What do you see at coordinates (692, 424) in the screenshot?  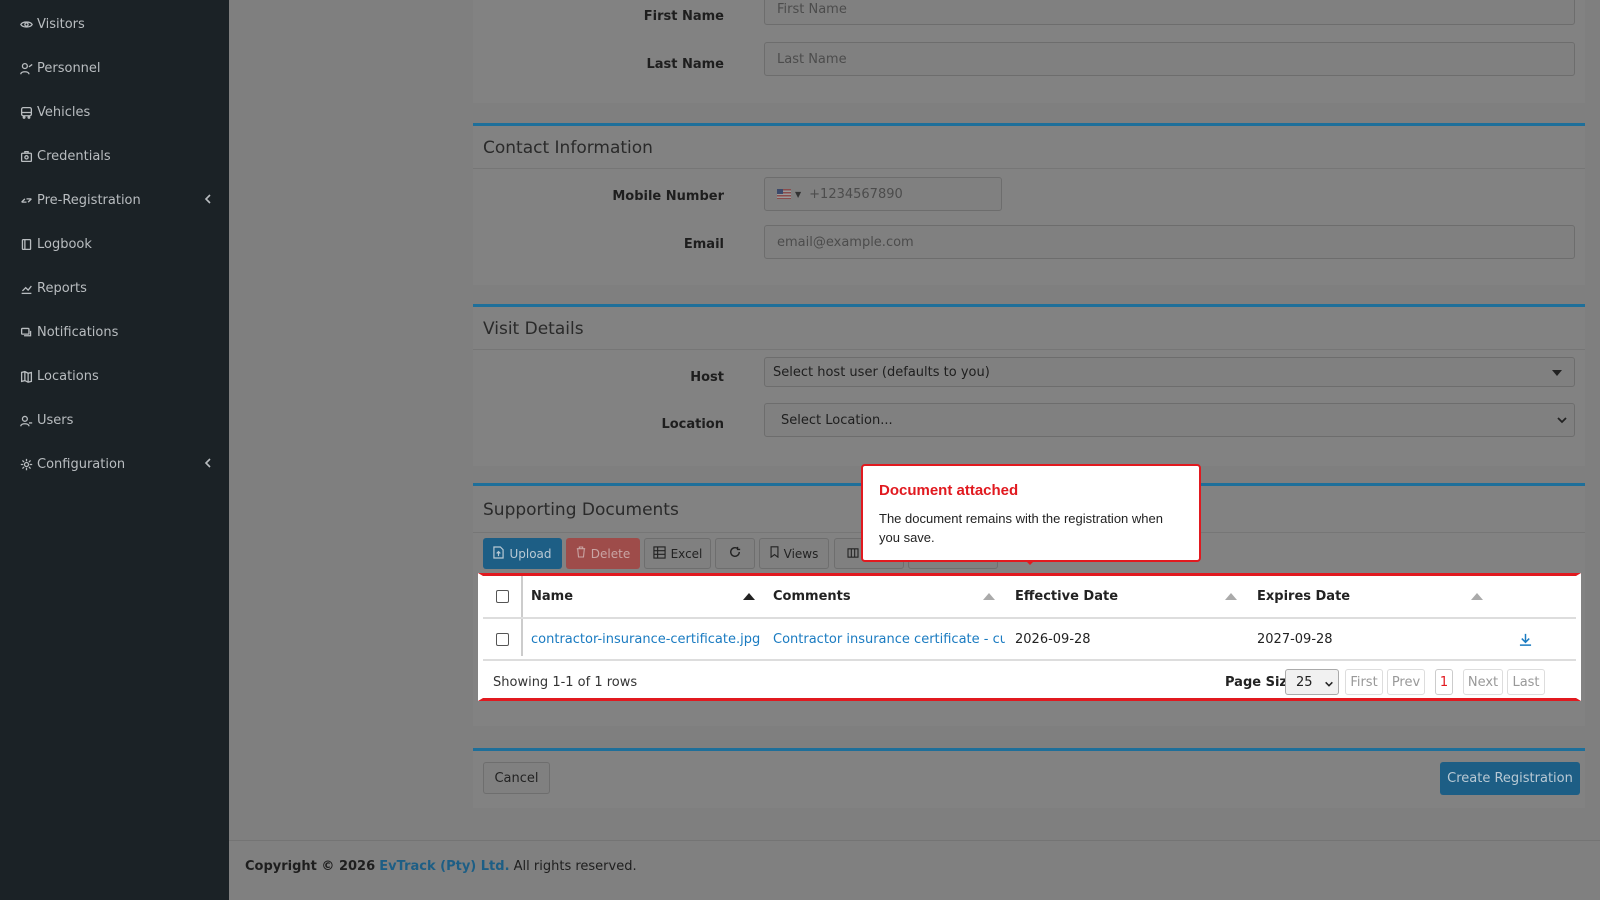 I see `location-label: Location` at bounding box center [692, 424].